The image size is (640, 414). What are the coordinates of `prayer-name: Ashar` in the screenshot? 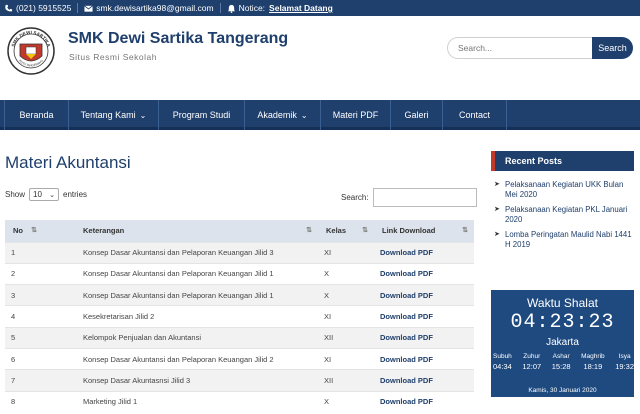 It's located at (561, 356).